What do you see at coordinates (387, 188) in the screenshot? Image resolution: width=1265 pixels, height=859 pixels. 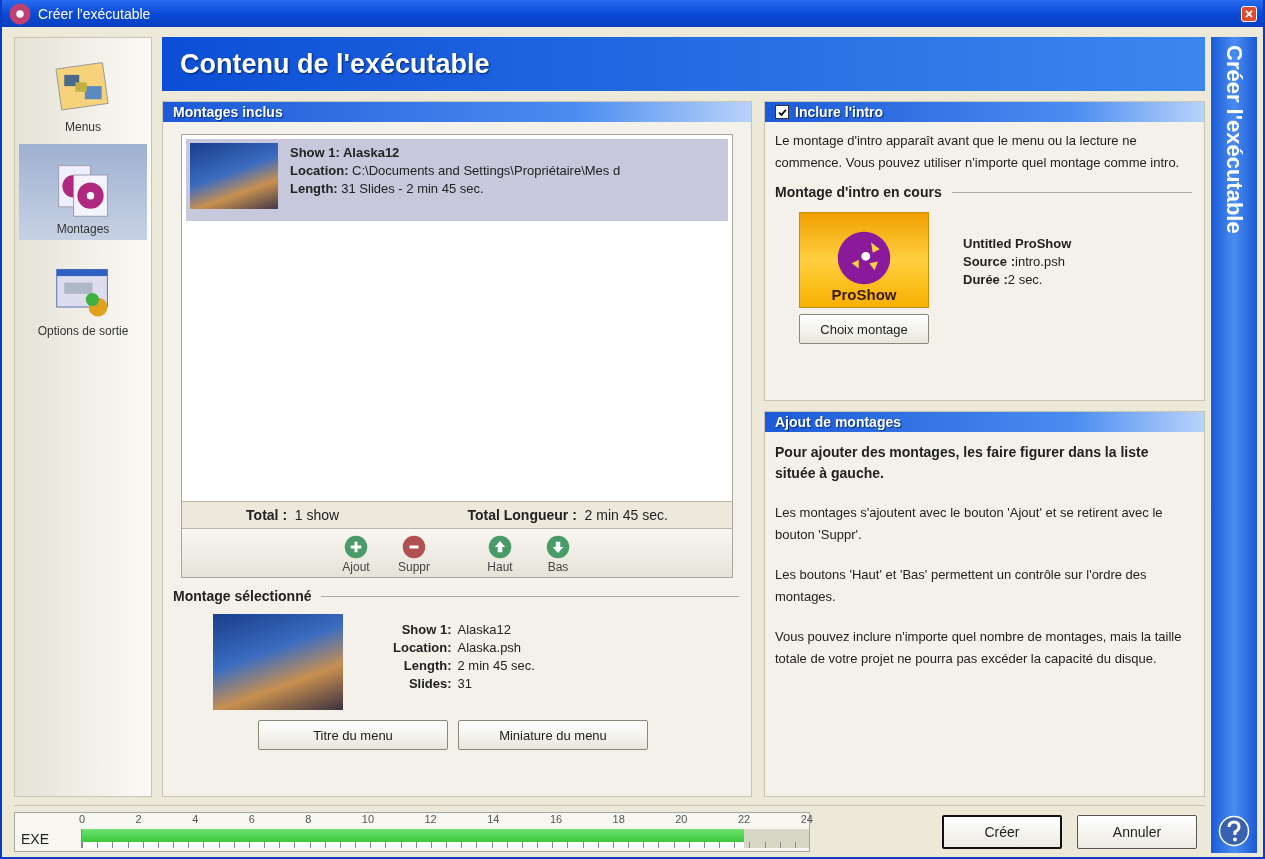 I see `show-length: Length: 31 Slides - 2 min 45 sec.` at bounding box center [387, 188].